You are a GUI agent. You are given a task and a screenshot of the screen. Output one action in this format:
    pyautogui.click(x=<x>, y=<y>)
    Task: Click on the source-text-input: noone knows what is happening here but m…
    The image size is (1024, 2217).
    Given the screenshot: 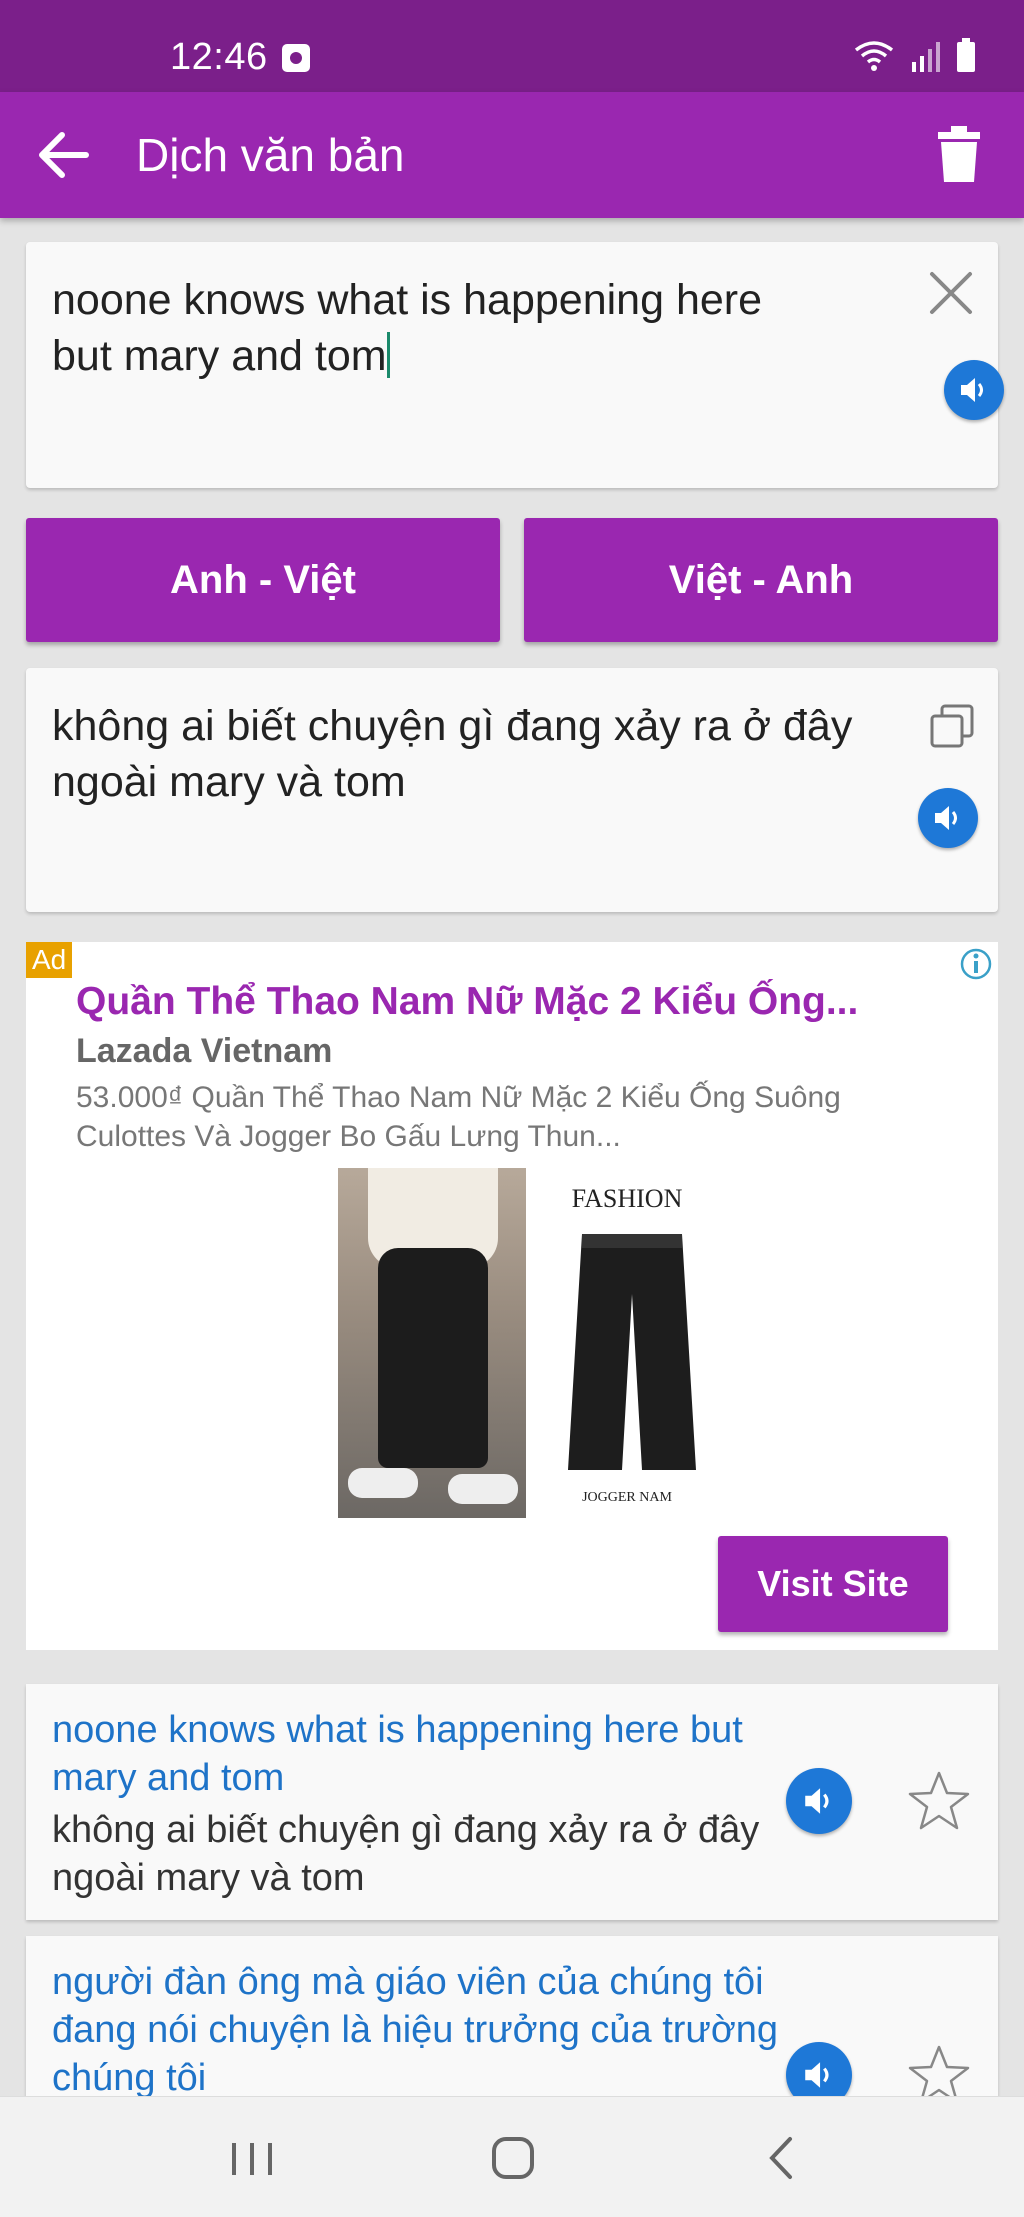 What is the action you would take?
    pyautogui.click(x=467, y=328)
    